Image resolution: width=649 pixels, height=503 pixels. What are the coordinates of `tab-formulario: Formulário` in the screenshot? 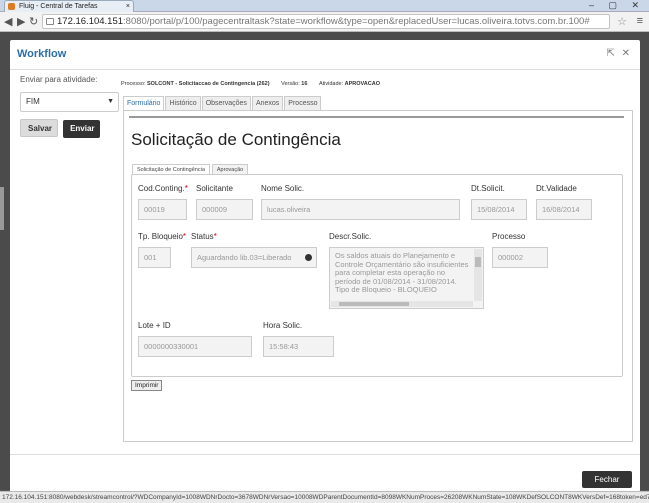 It's located at (144, 103).